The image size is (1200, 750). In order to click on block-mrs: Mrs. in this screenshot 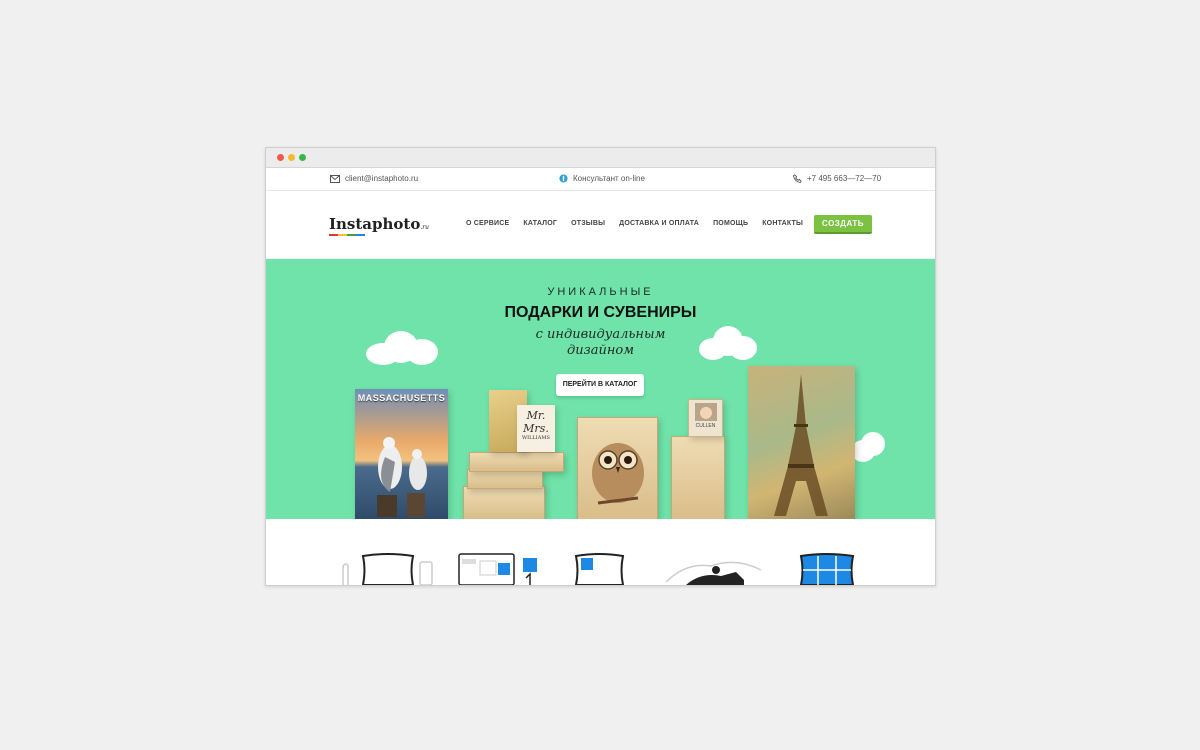, I will do `click(536, 428)`.